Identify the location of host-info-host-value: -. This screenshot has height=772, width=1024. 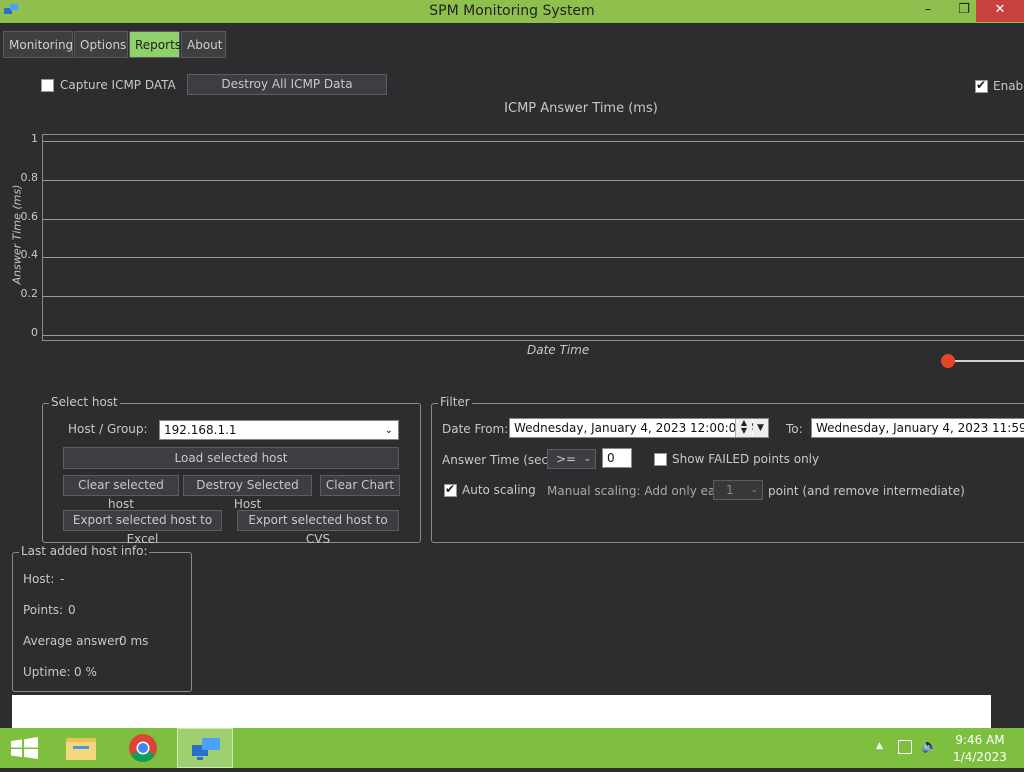
(62, 579).